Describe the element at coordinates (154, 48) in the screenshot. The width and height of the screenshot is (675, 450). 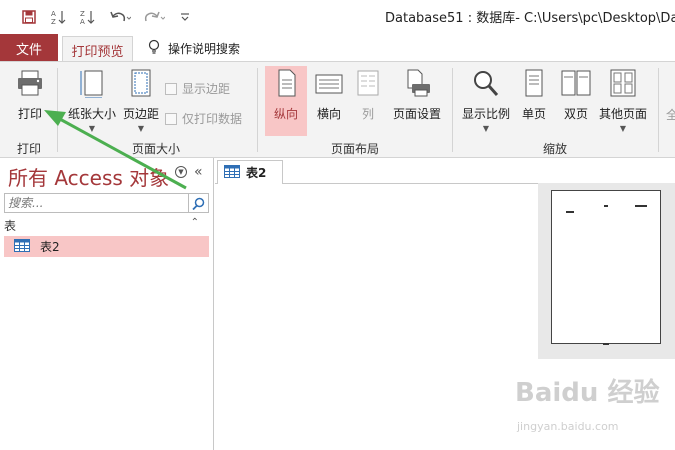
I see `lightbulb-icon` at that location.